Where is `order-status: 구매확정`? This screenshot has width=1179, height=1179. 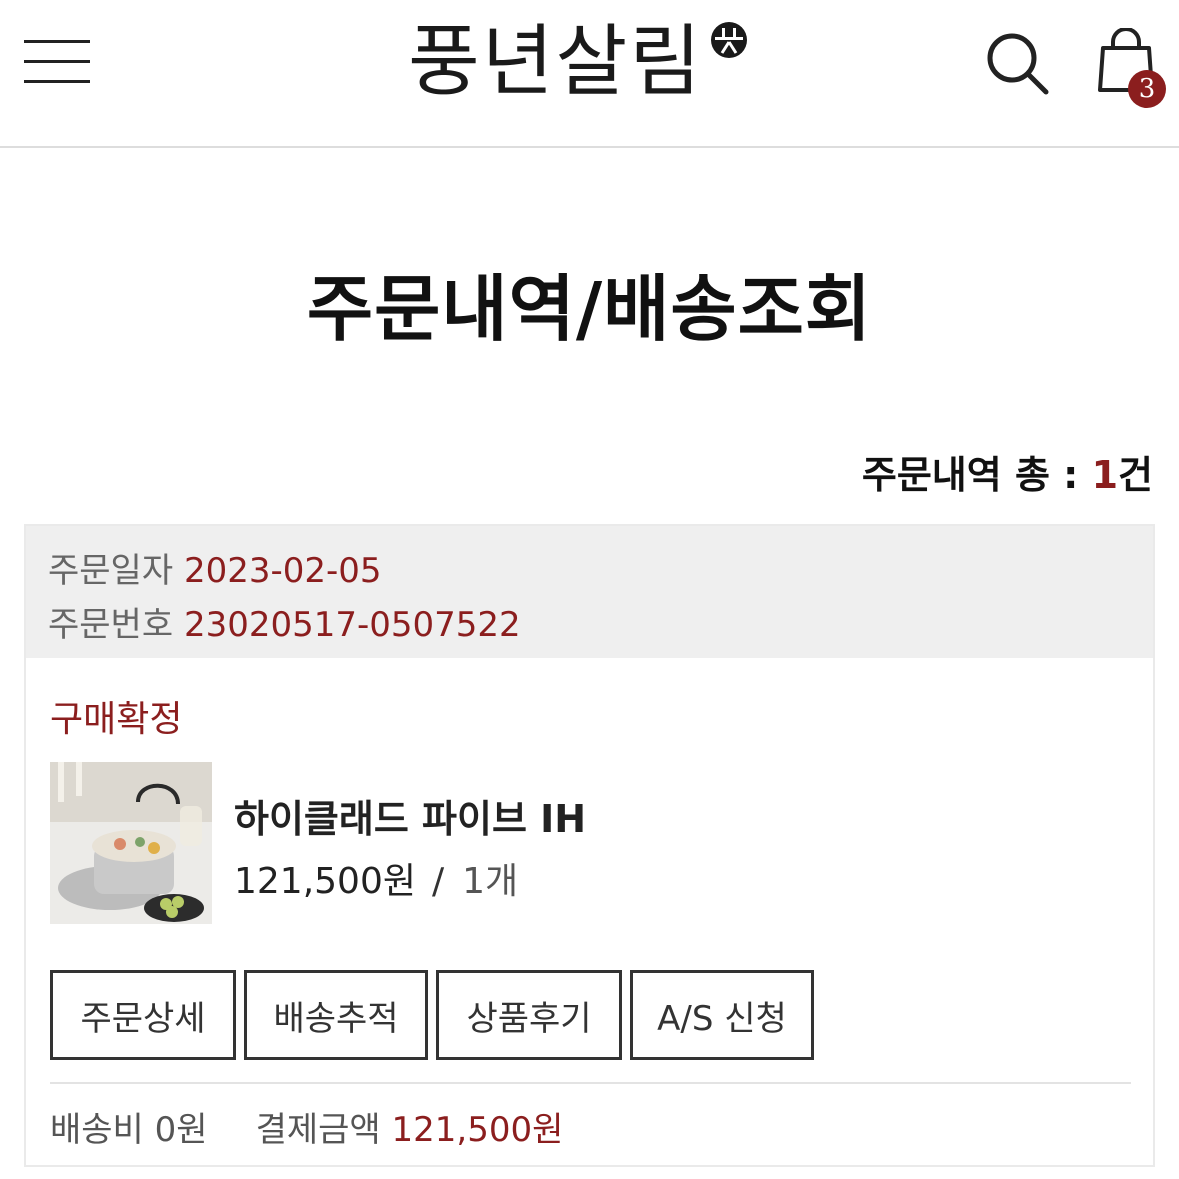 order-status: 구매확정 is located at coordinates (116, 719).